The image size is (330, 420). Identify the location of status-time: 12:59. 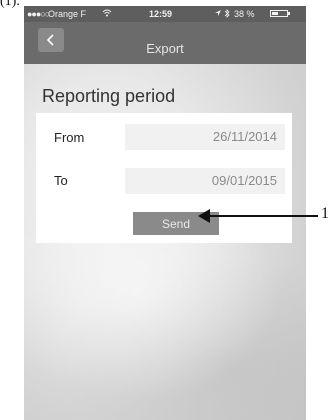
(161, 14).